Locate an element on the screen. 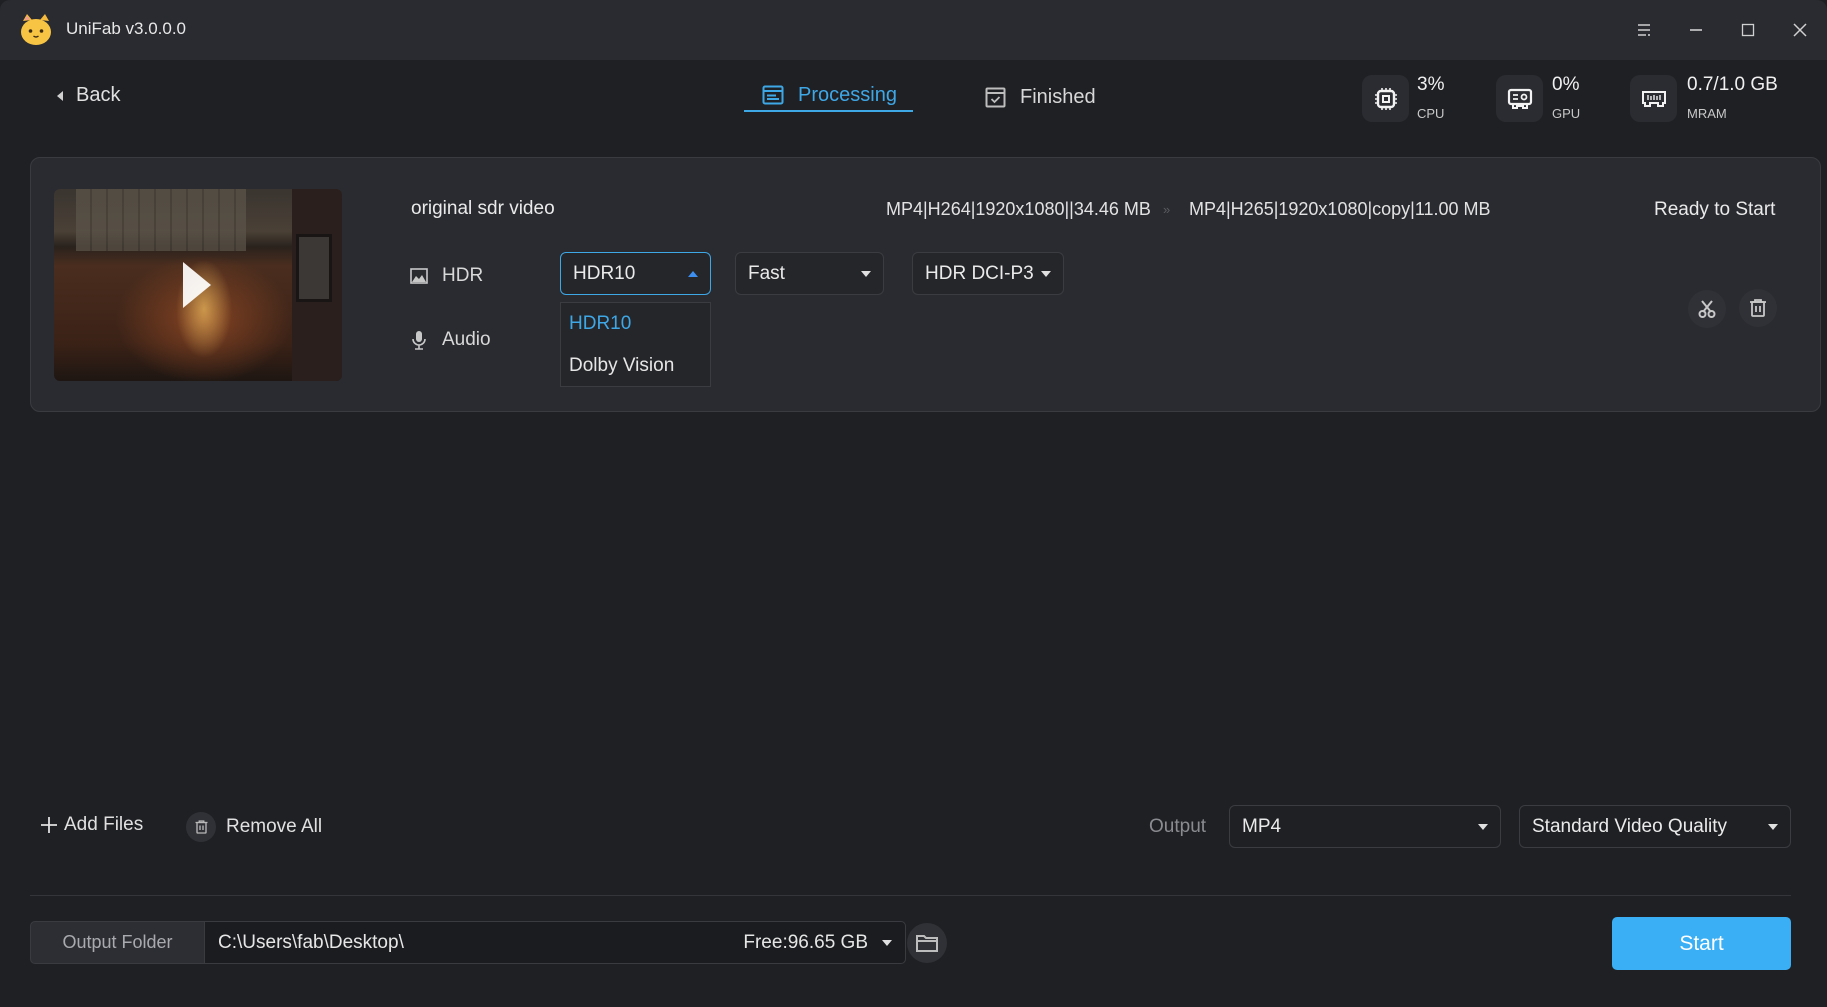 This screenshot has width=1827, height=1007. maximize-icon is located at coordinates (1748, 30).